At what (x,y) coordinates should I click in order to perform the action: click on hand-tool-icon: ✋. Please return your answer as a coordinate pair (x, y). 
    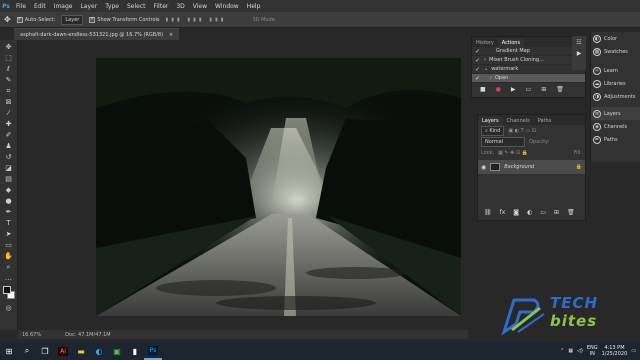
    Looking at the image, I should click on (9, 256).